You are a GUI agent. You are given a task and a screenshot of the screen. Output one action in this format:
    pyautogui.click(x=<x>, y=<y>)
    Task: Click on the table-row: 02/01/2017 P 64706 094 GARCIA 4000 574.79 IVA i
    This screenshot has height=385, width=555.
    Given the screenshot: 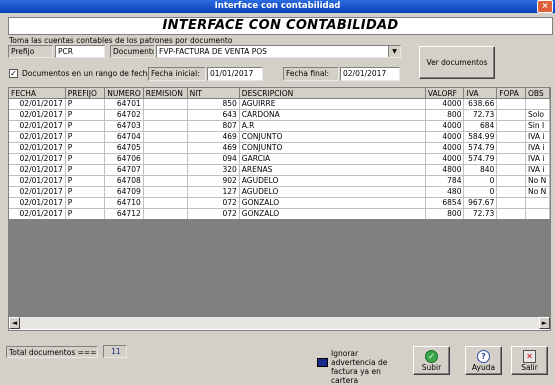 What is the action you would take?
    pyautogui.click(x=279, y=159)
    